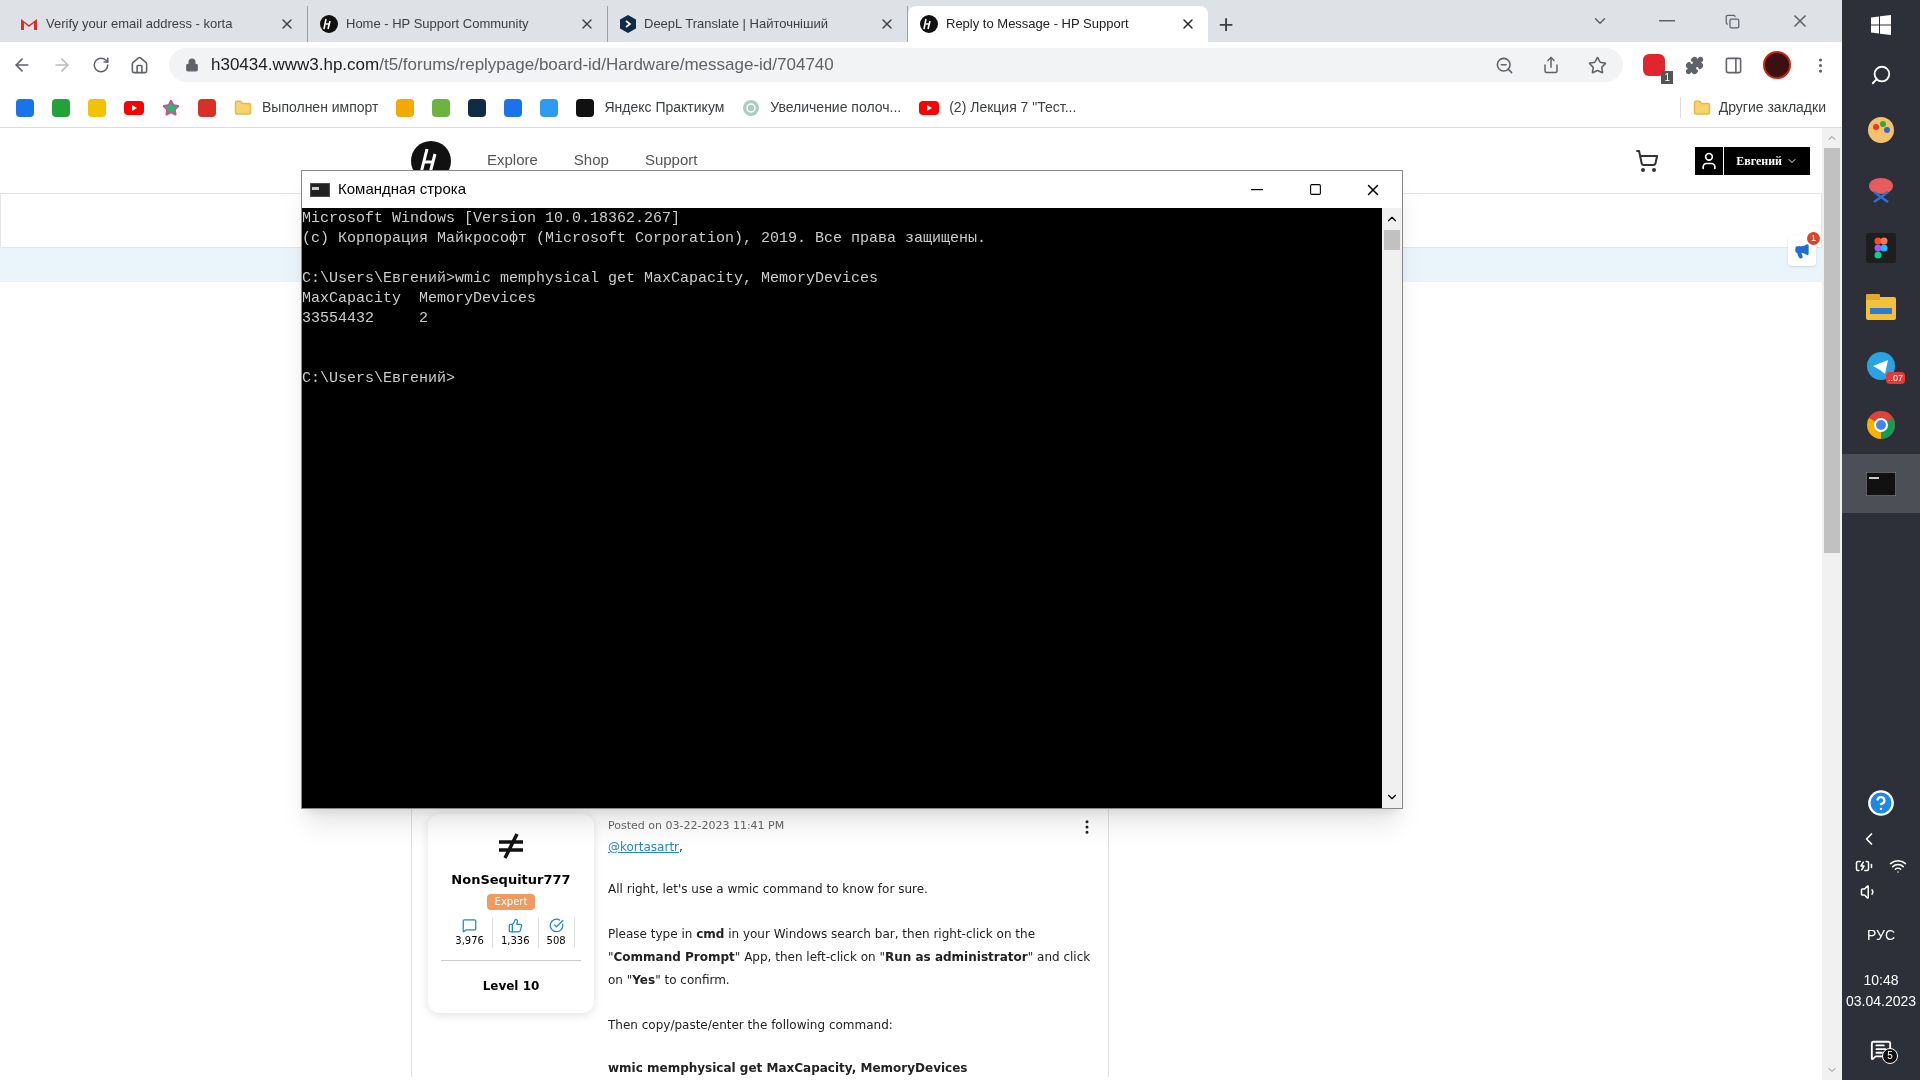  I want to click on flower-icon, so click(751, 107).